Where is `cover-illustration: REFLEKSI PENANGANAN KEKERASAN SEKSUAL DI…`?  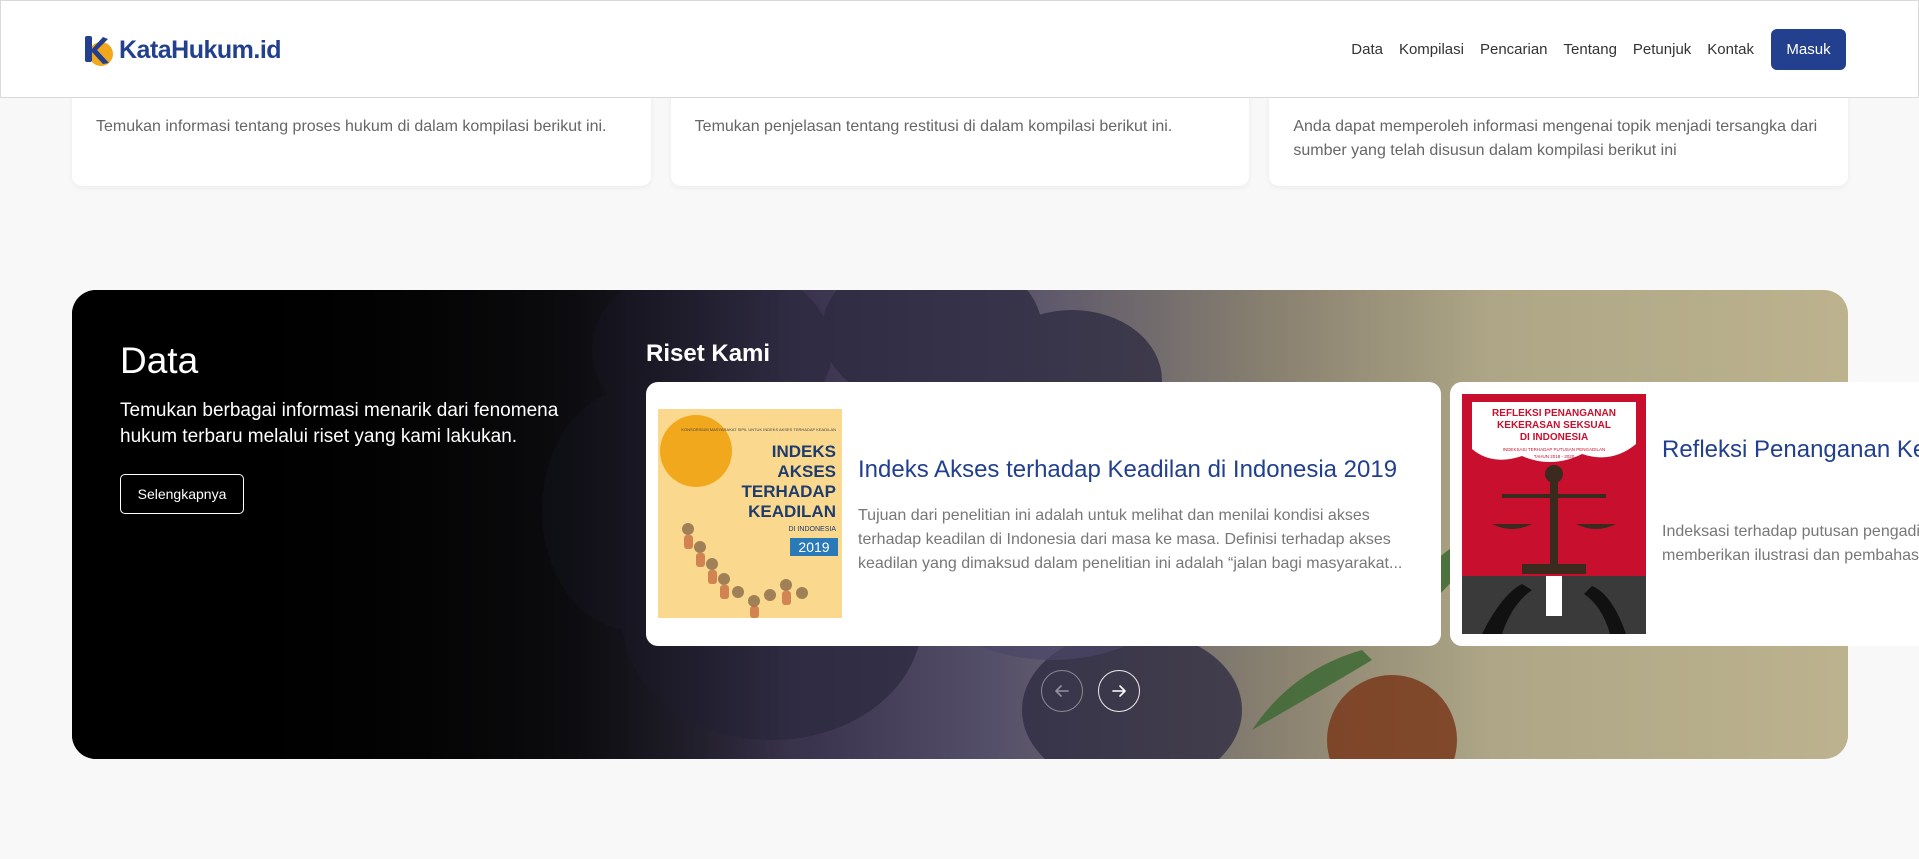
cover-illustration: REFLEKSI PENANGANAN KEKERASAN SEKSUAL DI… is located at coordinates (1554, 514).